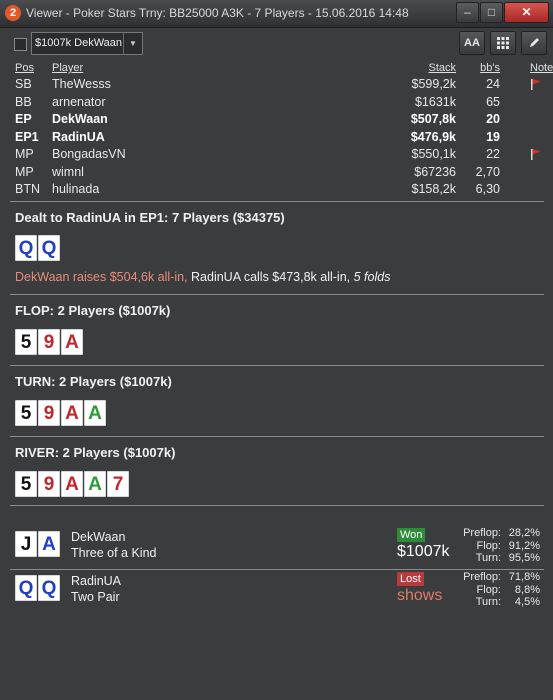 Image resolution: width=553 pixels, height=700 pixels. Describe the element at coordinates (524, 533) in the screenshot. I see `equity-value: 28,2%` at that location.